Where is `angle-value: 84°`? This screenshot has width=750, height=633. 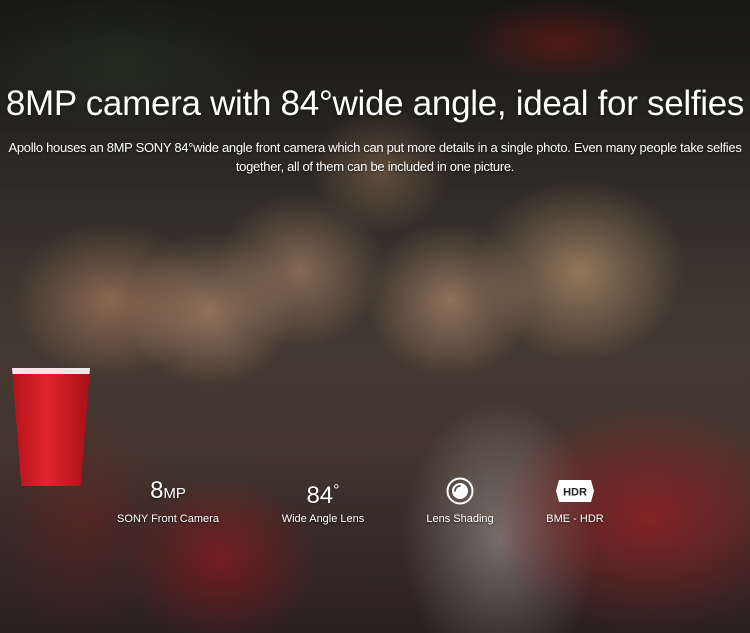 angle-value: 84° is located at coordinates (323, 492).